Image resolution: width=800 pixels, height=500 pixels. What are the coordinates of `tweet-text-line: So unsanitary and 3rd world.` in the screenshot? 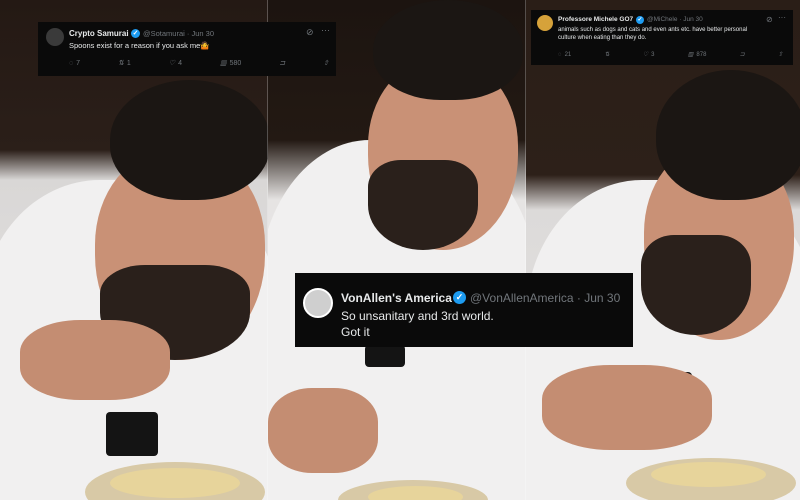 It's located at (417, 316).